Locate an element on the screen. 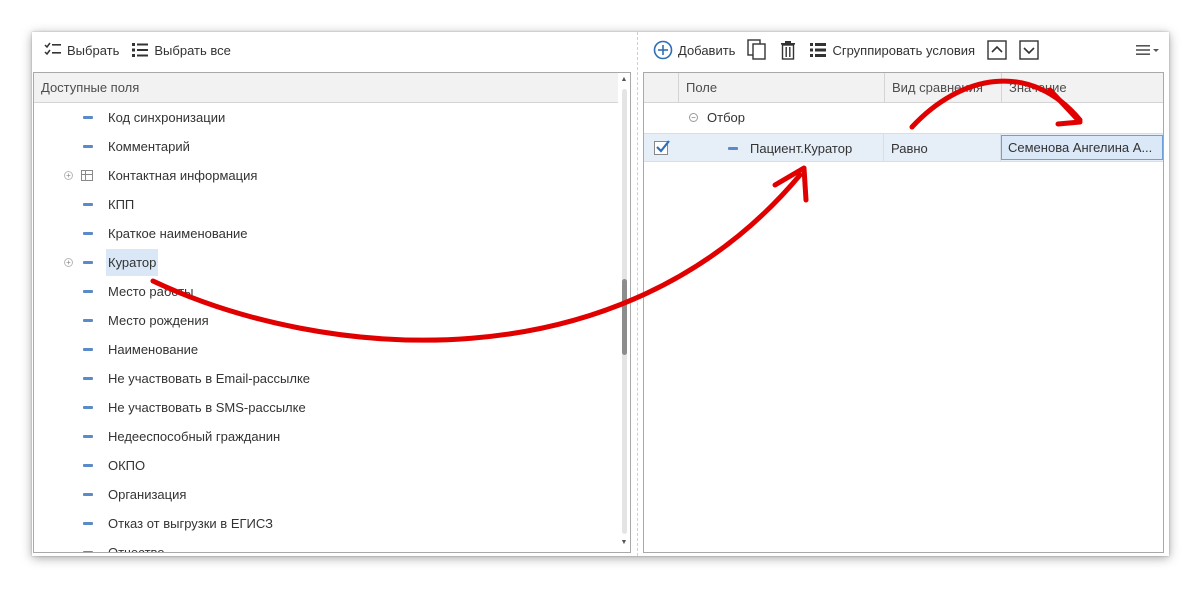 The height and width of the screenshot is (590, 1201). list-item-label: Организация is located at coordinates (147, 494).